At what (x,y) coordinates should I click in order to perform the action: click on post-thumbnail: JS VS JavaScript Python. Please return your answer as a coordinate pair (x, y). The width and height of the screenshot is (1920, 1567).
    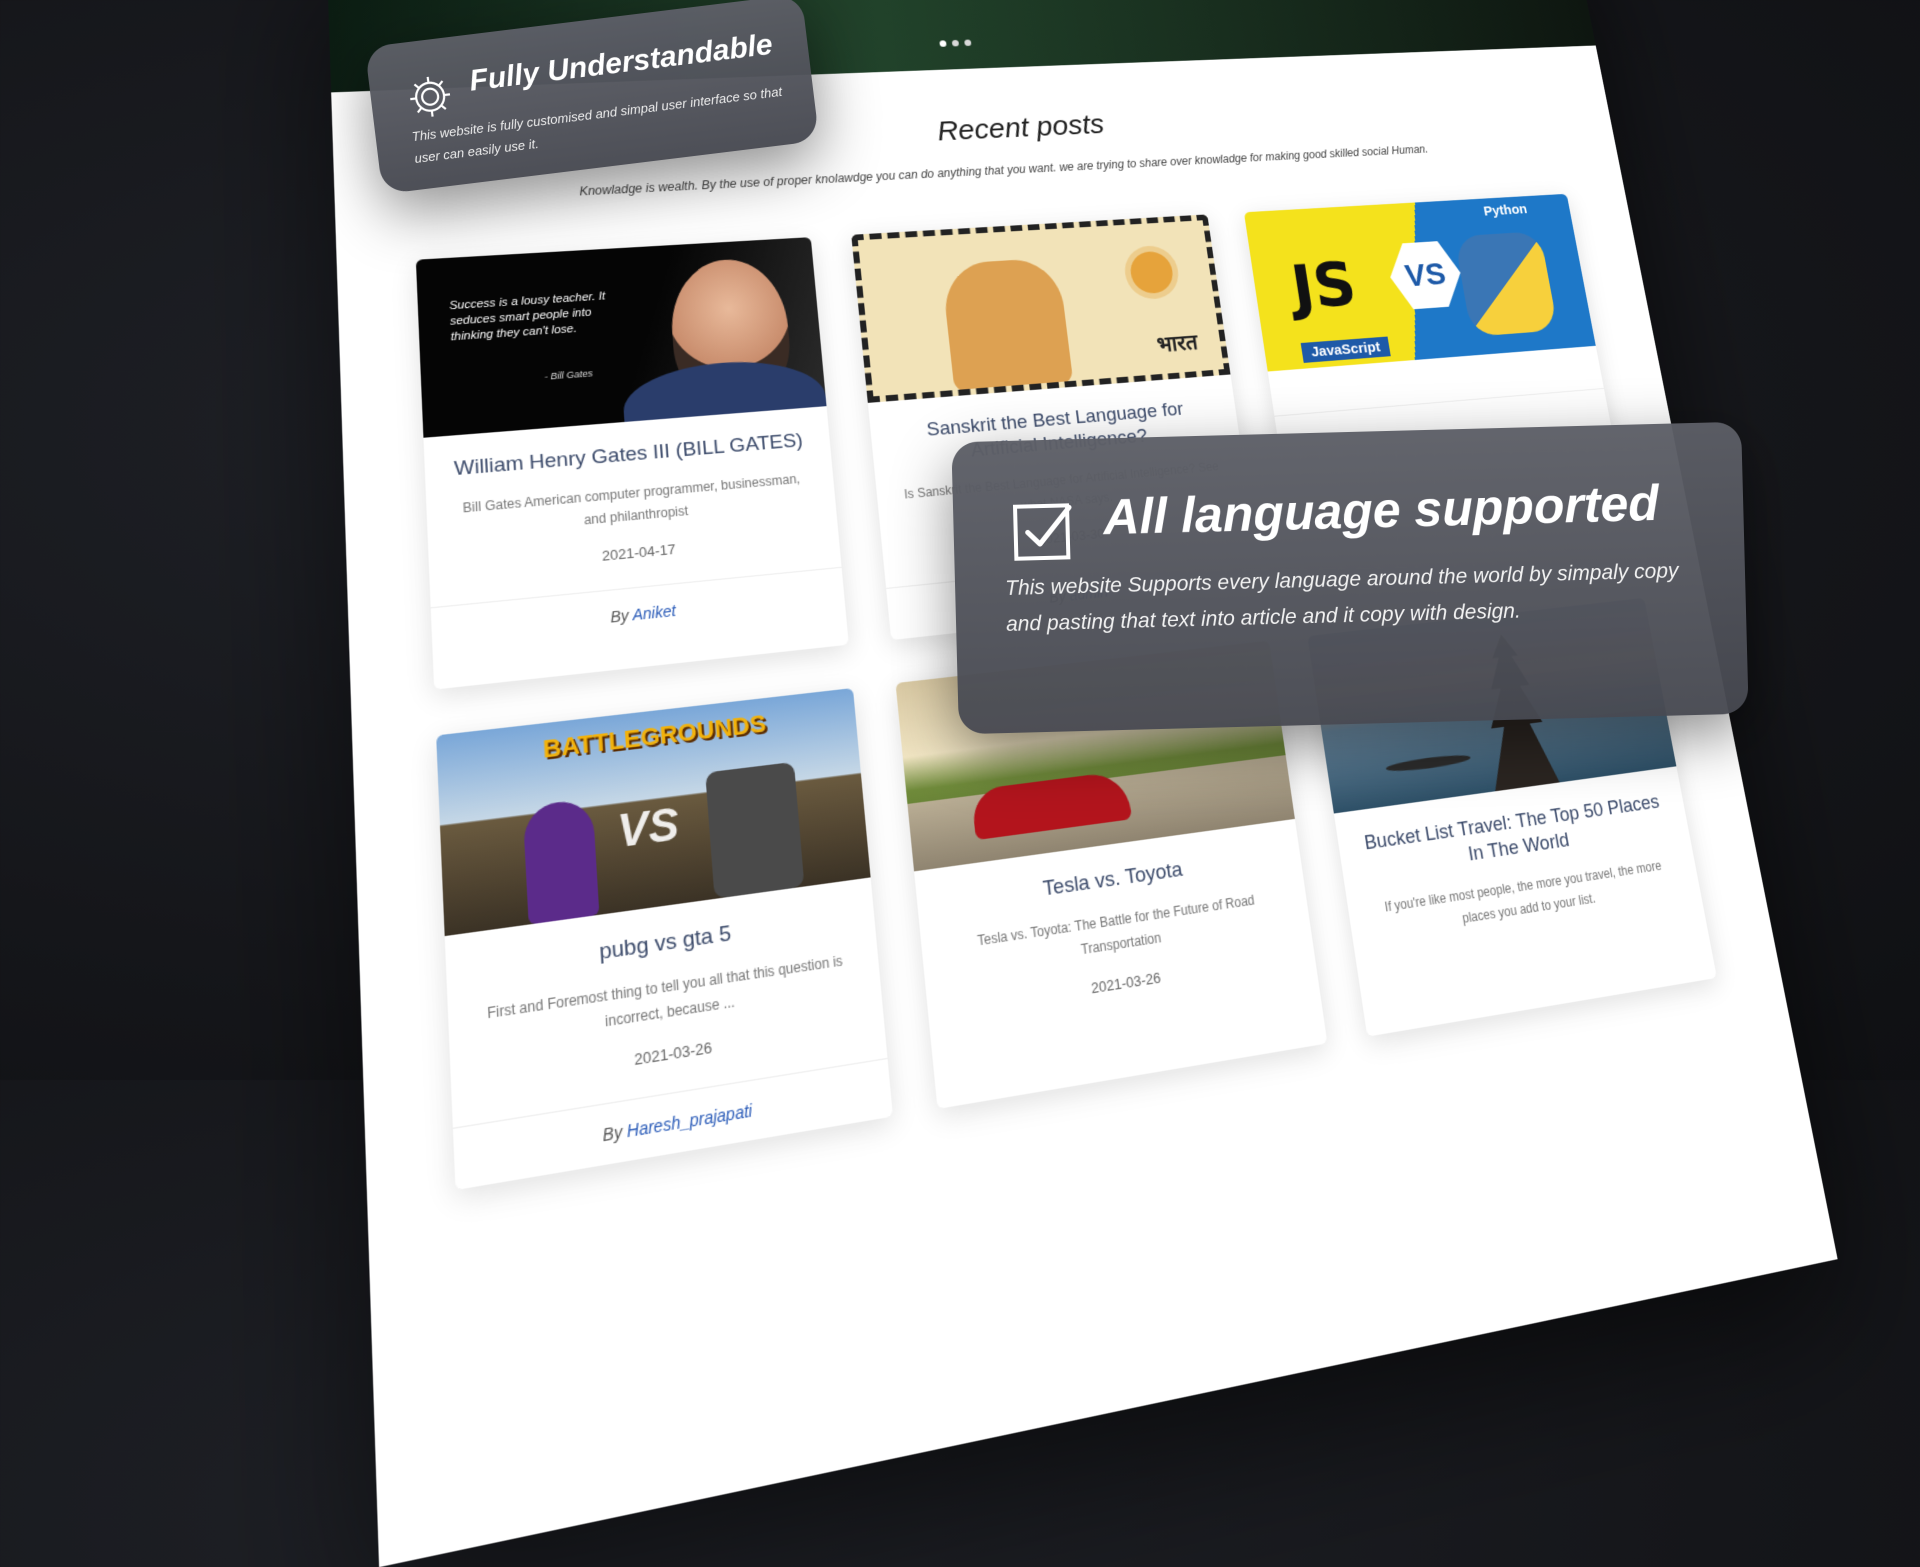
    Looking at the image, I should click on (1420, 283).